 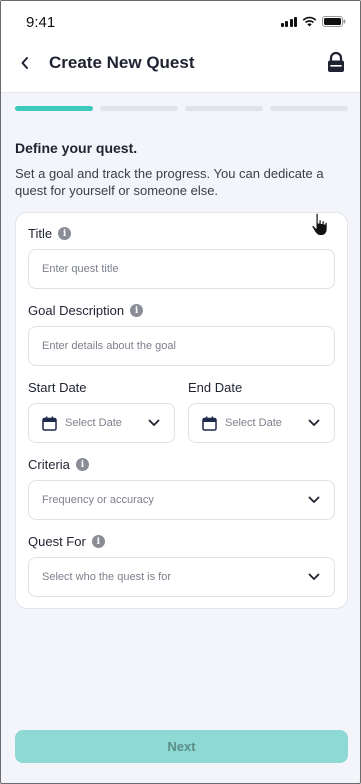 I want to click on title-input: Enter quest title, so click(x=181, y=269).